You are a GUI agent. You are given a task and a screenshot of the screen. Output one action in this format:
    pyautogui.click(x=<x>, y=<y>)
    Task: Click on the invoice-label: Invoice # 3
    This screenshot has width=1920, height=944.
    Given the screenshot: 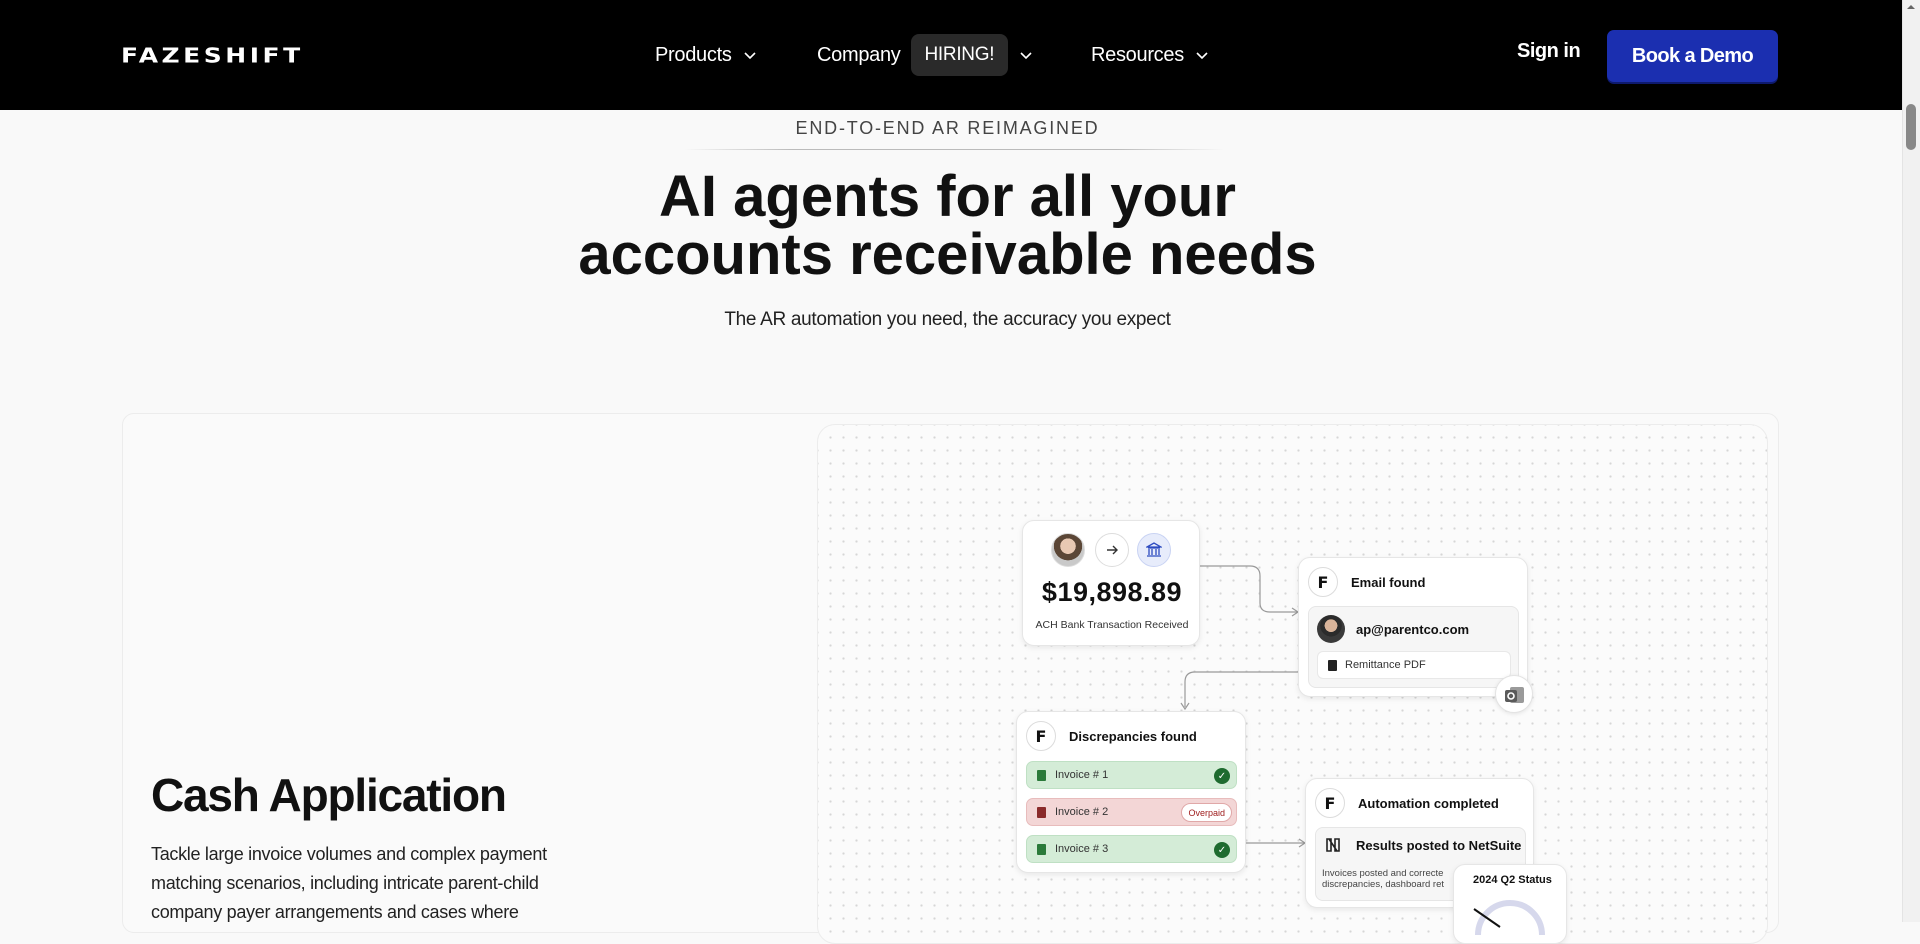 What is the action you would take?
    pyautogui.click(x=1082, y=849)
    